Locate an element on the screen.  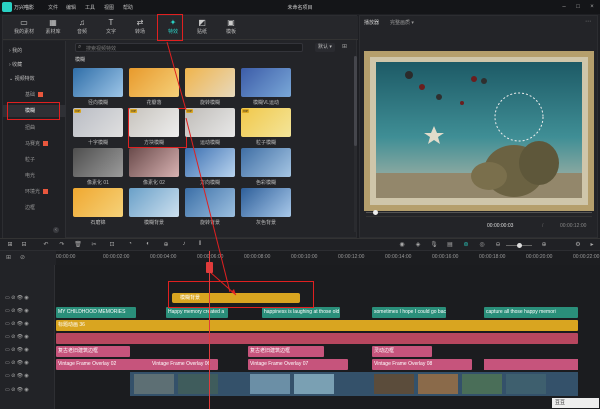
brand-tag: 豆豆 is located at coordinates (575, 403).